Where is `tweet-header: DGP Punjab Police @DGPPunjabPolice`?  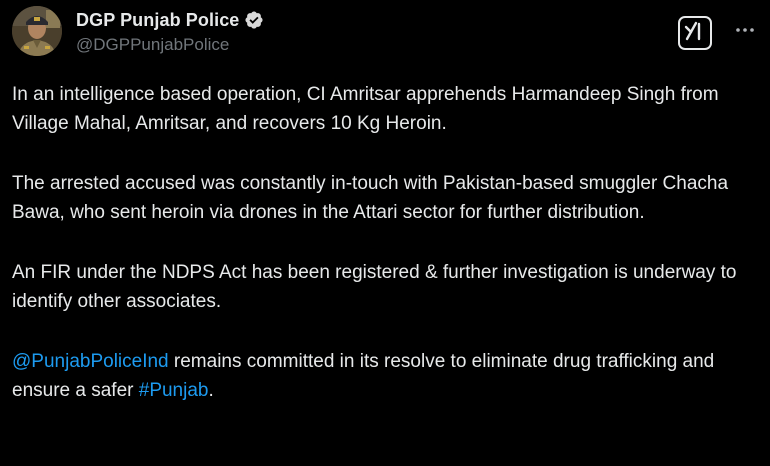
tweet-header: DGP Punjab Police @DGPPunjabPolice is located at coordinates (385, 34).